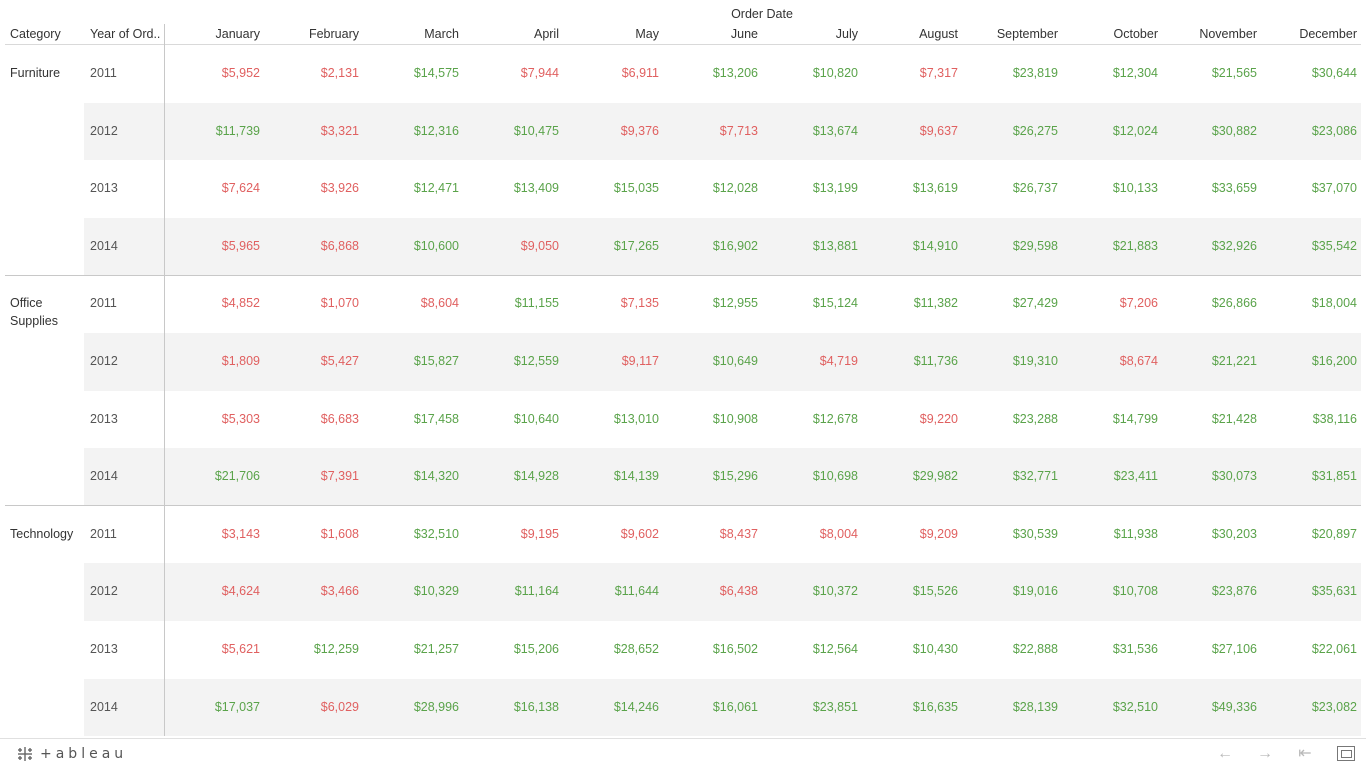 The width and height of the screenshot is (1366, 768). Describe the element at coordinates (104, 649) in the screenshot. I see `year-label: 2013` at that location.